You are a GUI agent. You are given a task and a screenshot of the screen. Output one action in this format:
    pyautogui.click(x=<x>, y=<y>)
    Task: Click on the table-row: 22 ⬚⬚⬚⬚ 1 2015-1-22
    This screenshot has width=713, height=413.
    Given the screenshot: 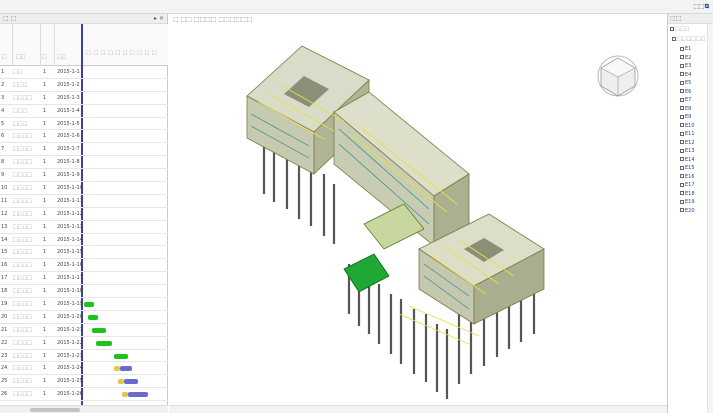 What is the action you would take?
    pyautogui.click(x=84, y=343)
    